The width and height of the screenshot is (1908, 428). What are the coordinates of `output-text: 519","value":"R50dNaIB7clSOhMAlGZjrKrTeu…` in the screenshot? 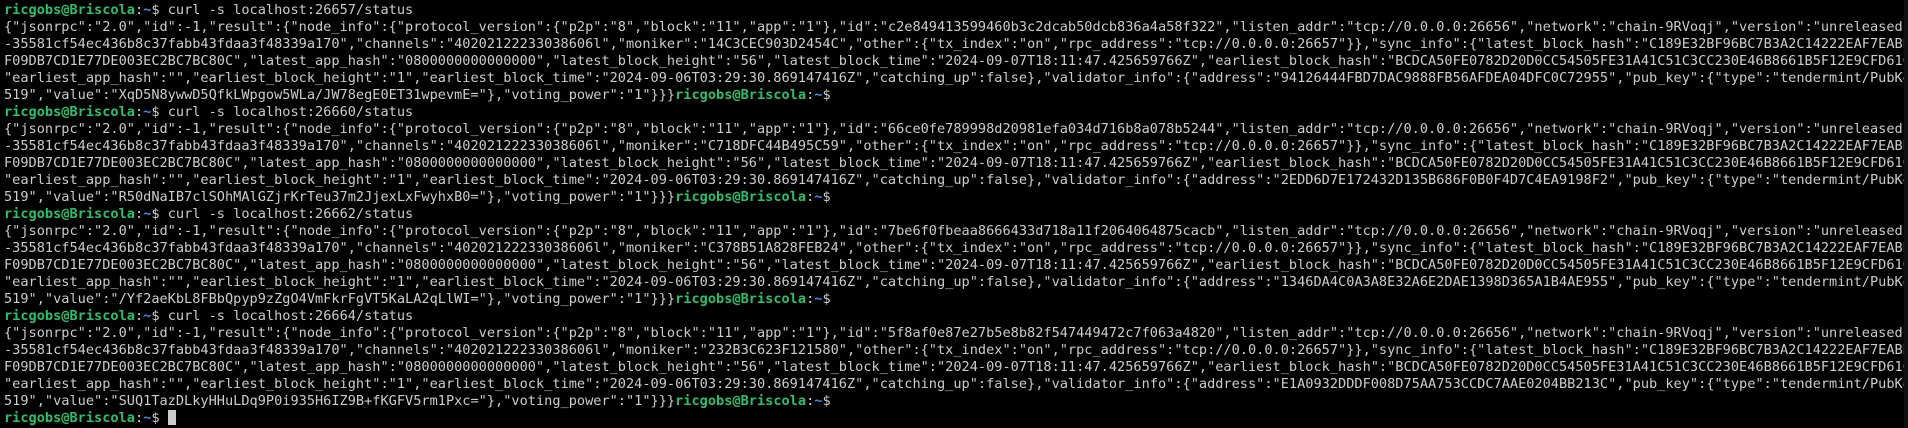 It's located at (340, 197).